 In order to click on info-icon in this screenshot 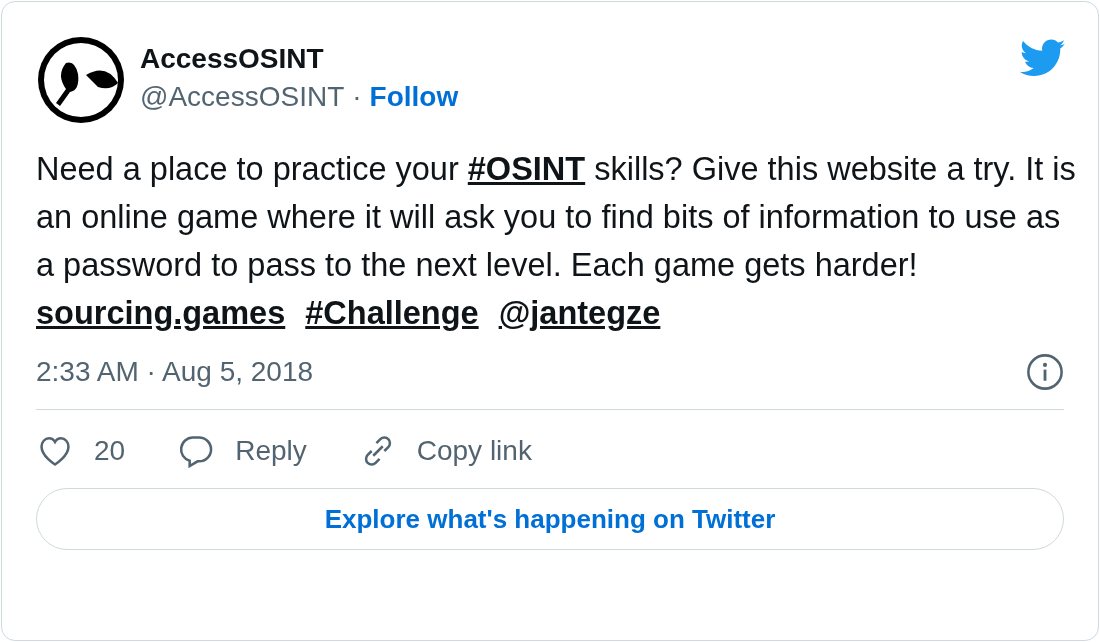, I will do `click(1045, 372)`.